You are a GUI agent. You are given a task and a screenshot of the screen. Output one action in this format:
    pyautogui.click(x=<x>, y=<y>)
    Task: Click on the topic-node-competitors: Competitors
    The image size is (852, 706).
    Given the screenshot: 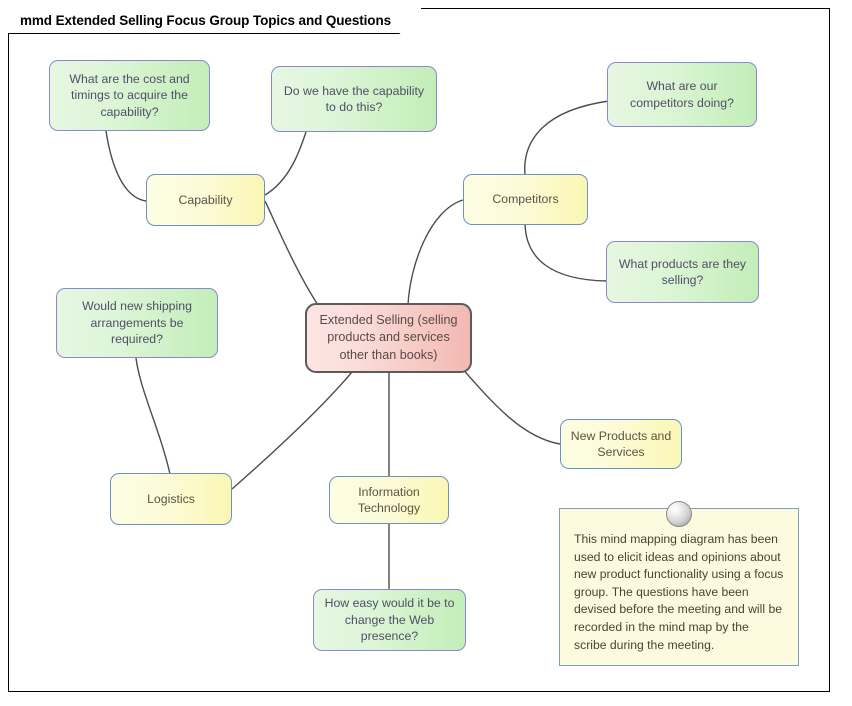 What is the action you would take?
    pyautogui.click(x=525, y=199)
    